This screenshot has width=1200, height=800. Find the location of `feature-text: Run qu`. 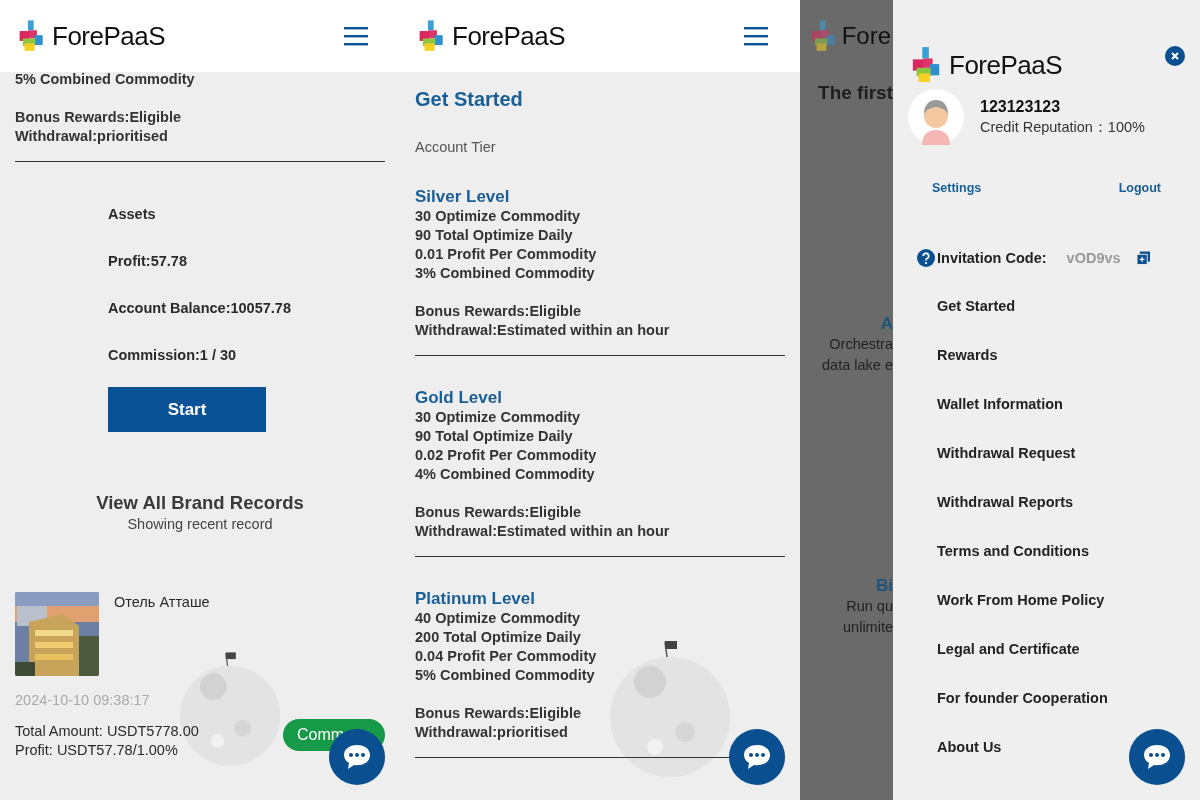

feature-text: Run qu is located at coordinates (869, 606).